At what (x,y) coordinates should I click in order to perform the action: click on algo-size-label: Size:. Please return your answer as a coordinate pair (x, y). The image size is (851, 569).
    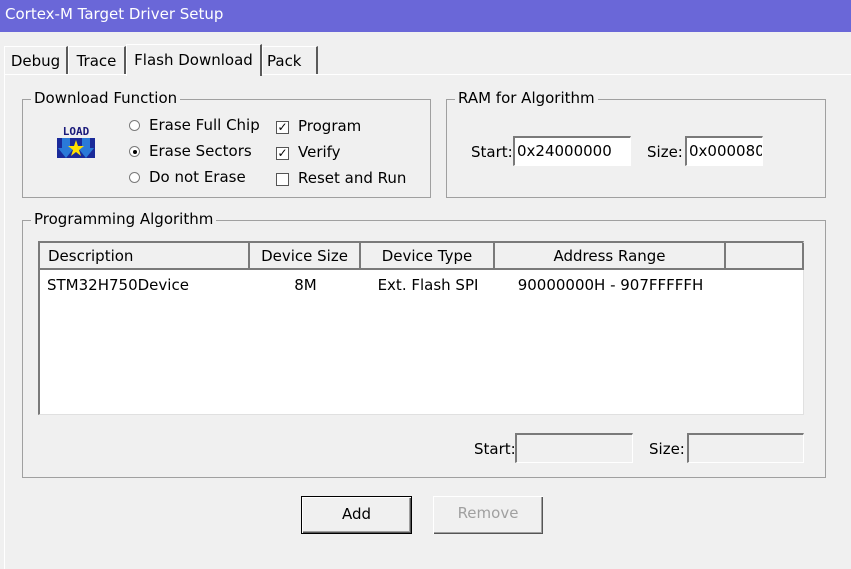
    Looking at the image, I should click on (667, 449).